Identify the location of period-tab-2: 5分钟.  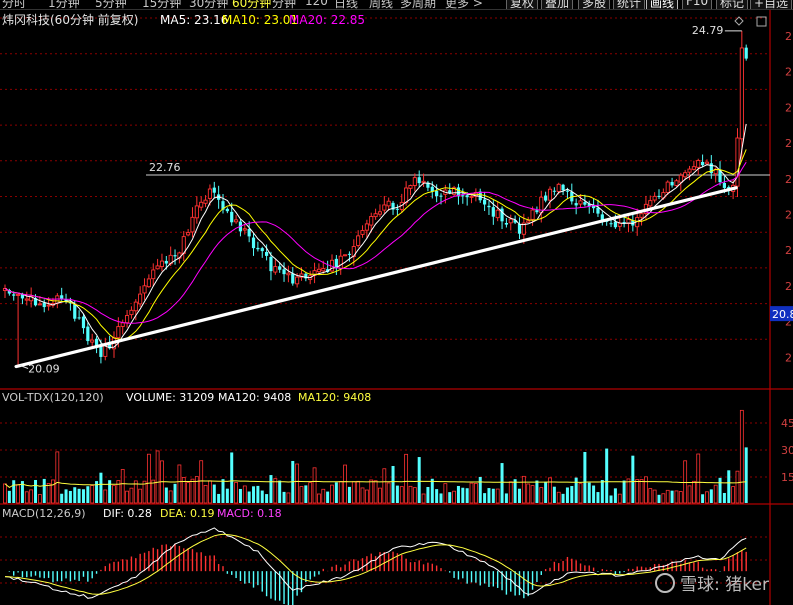
(111, 4).